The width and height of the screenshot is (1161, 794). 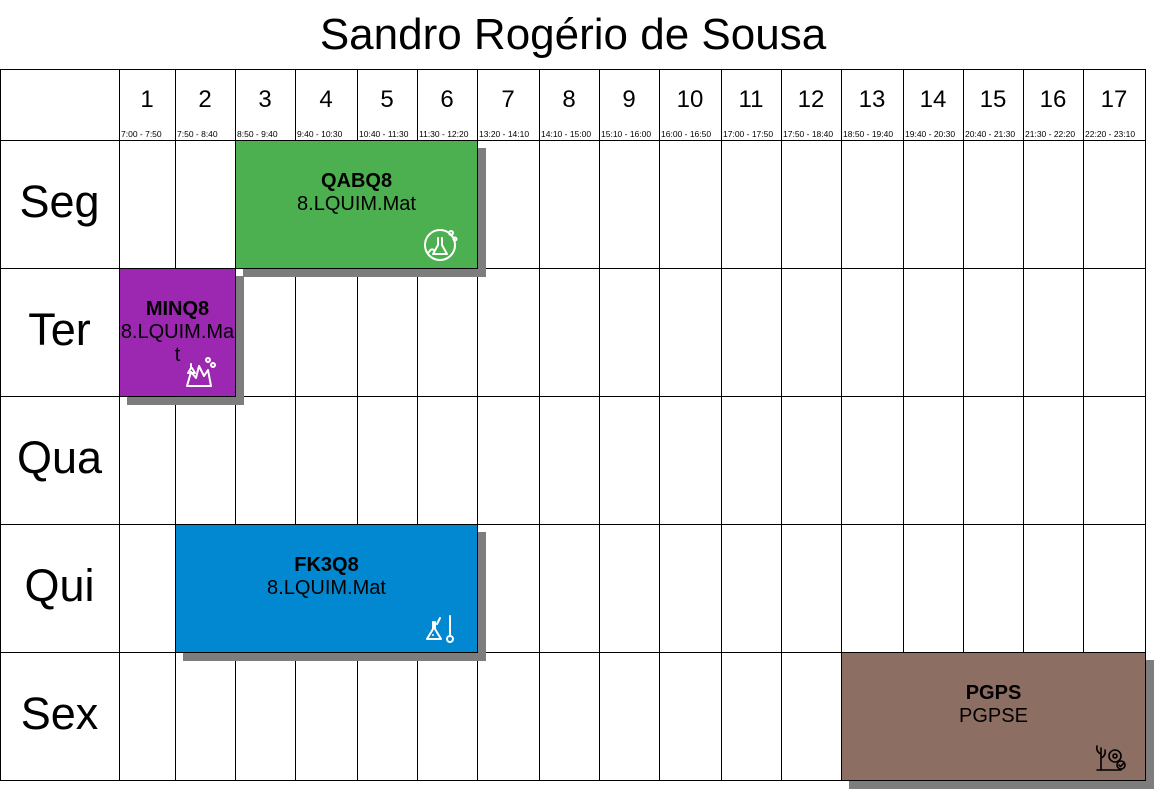 I want to click on day-label: Qui, so click(x=59, y=585).